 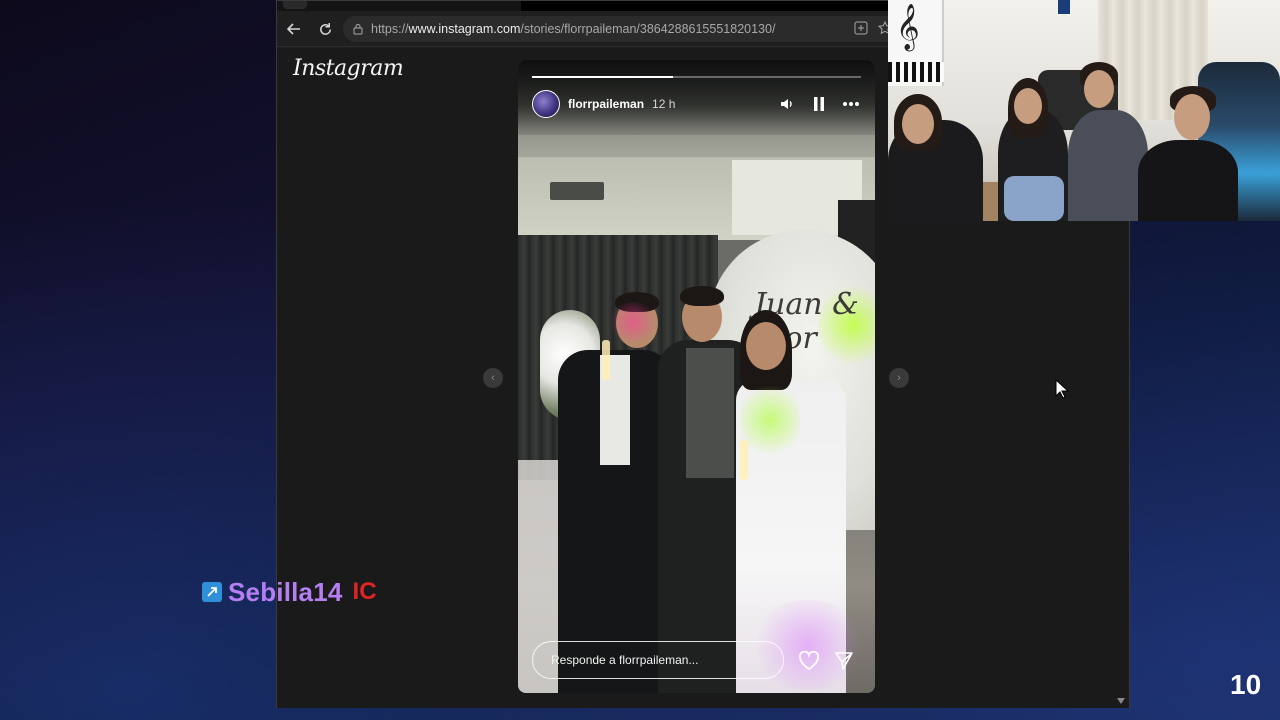 I want to click on instagram-logo: Instagram, so click(x=348, y=68).